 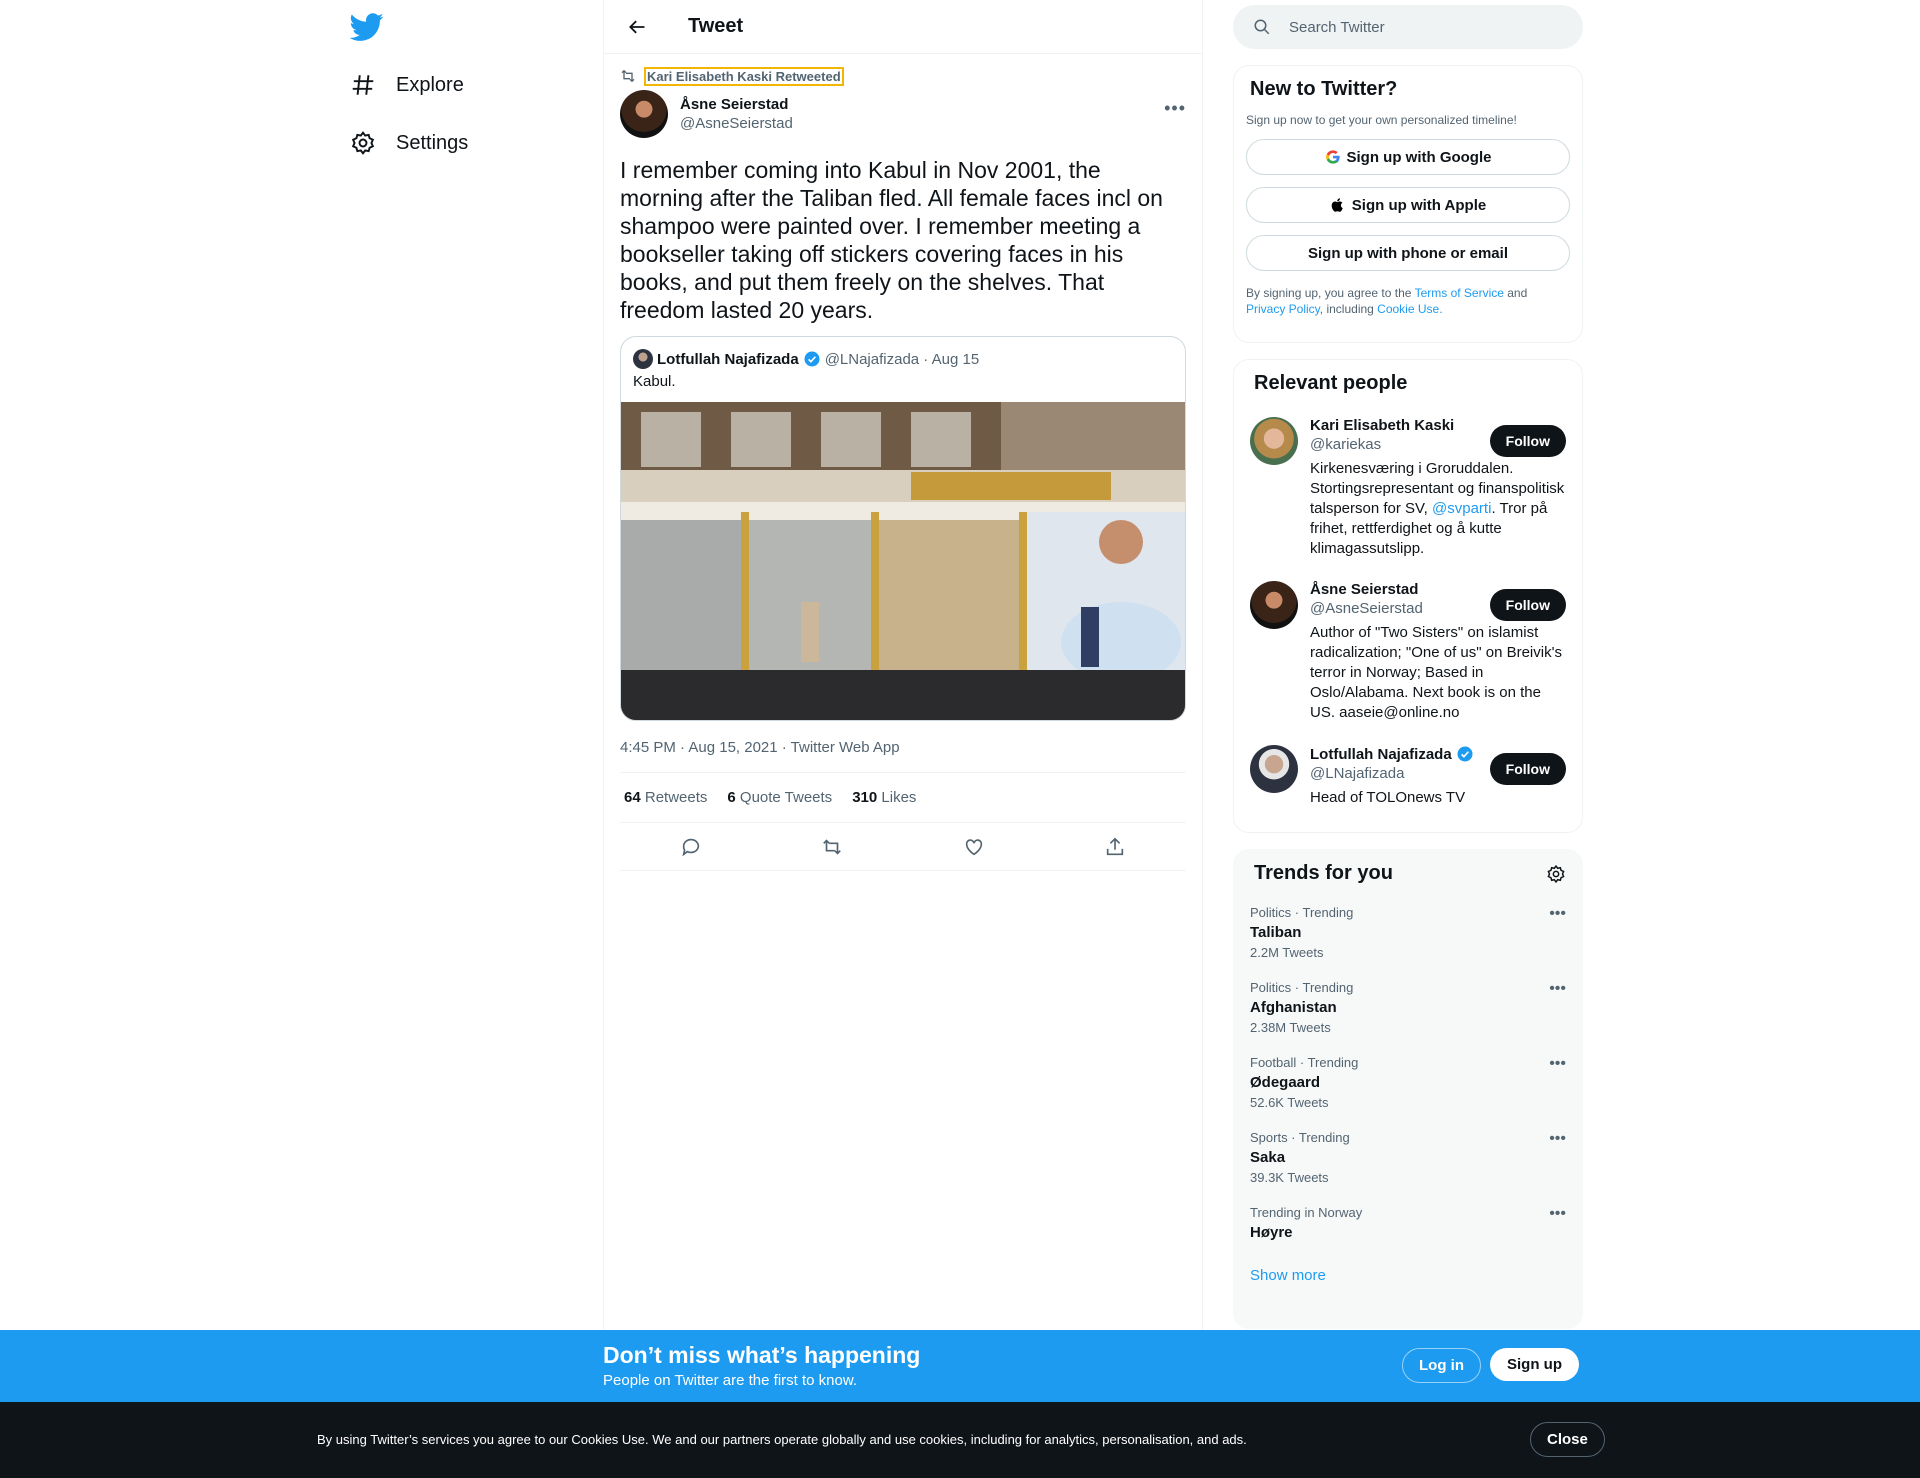 What do you see at coordinates (1262, 27) in the screenshot?
I see `search-icon` at bounding box center [1262, 27].